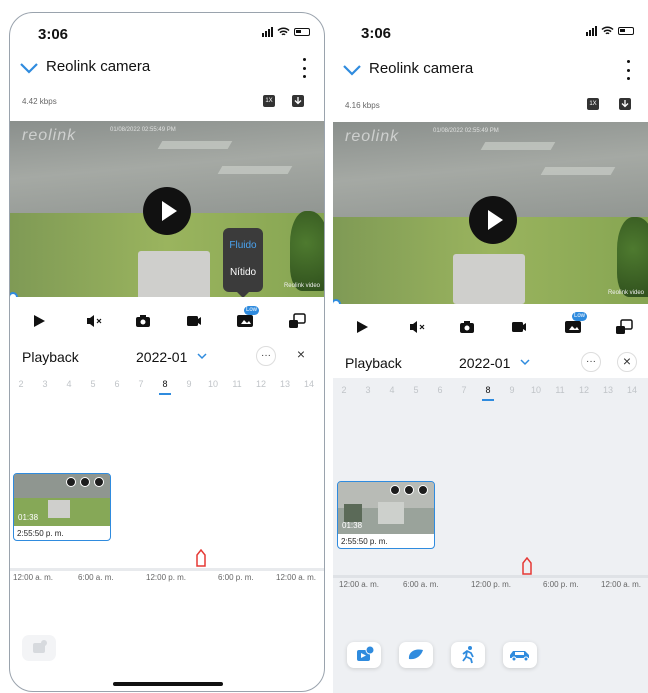 The width and height of the screenshot is (648, 693). What do you see at coordinates (243, 245) in the screenshot?
I see `quality-option-fluido: Fluido` at bounding box center [243, 245].